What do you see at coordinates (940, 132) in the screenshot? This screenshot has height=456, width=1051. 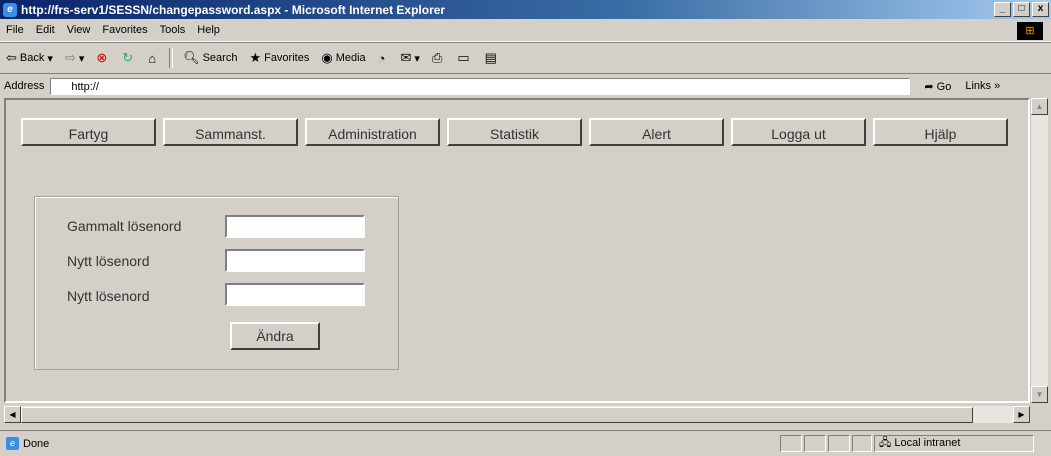 I see `nav-hjalp-button: Hjälp` at bounding box center [940, 132].